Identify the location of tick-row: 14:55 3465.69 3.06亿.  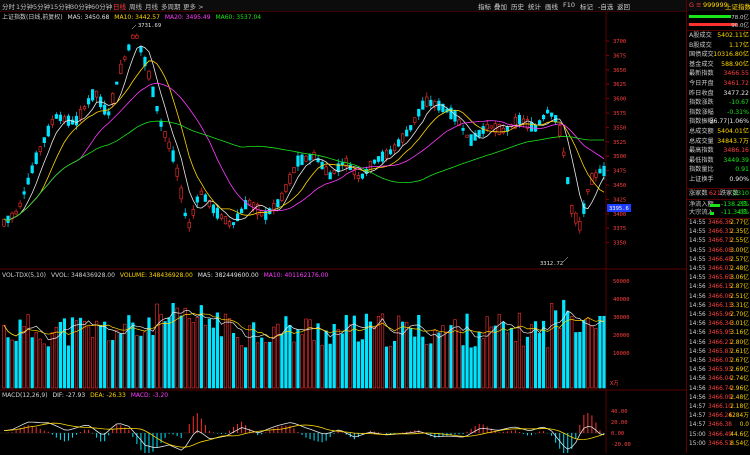
(719, 278).